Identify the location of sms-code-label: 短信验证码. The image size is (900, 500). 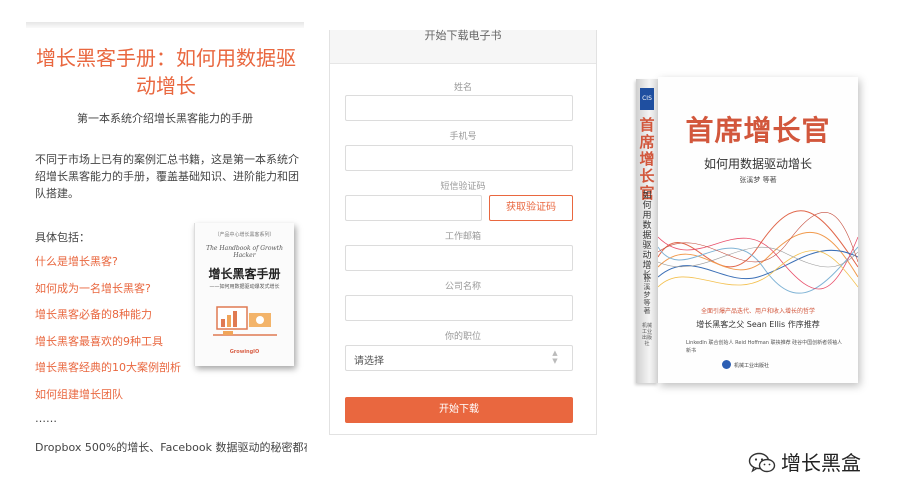
(463, 187).